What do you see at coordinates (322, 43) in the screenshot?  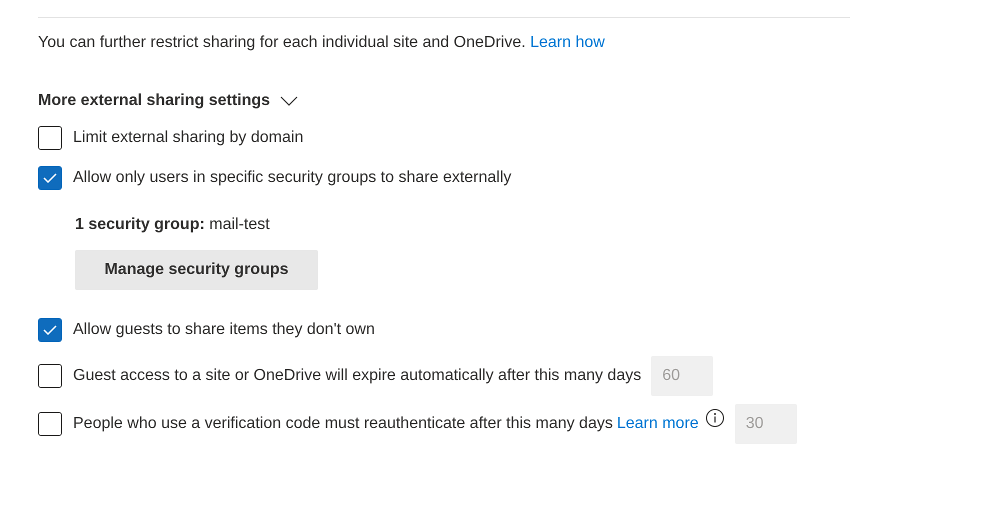 I see `intro-text: You can further restrict sharing for each individual site and OneDrive. Learn how` at bounding box center [322, 43].